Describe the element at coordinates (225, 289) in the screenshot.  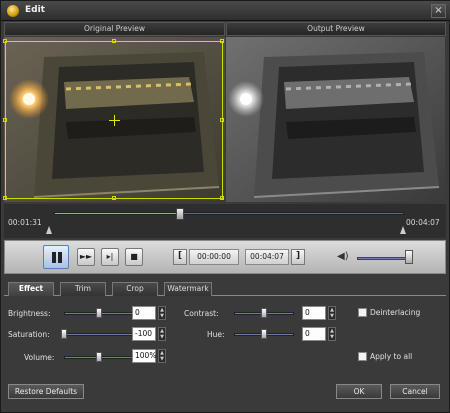
I see `tab-bar: Effect Trim Crop Watermark` at that location.